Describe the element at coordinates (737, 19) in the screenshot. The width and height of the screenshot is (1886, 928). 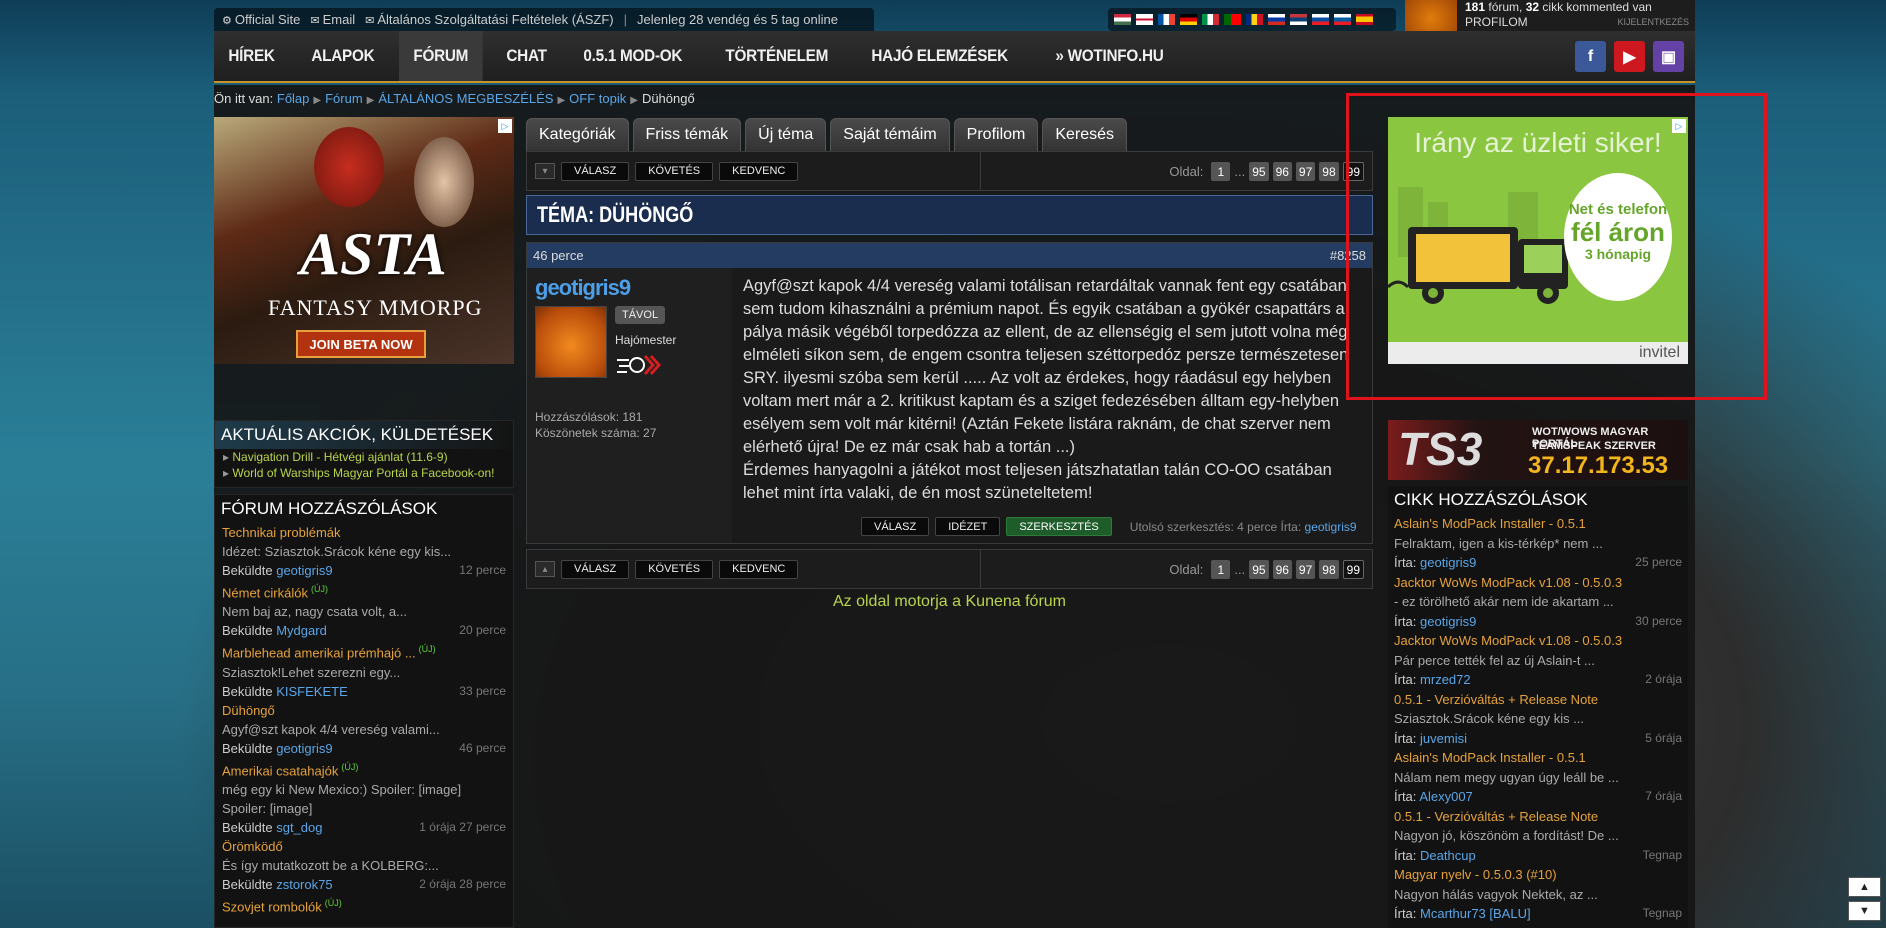
I see `online-count: Jelenleg 28 vendég és 5 tag online` at that location.